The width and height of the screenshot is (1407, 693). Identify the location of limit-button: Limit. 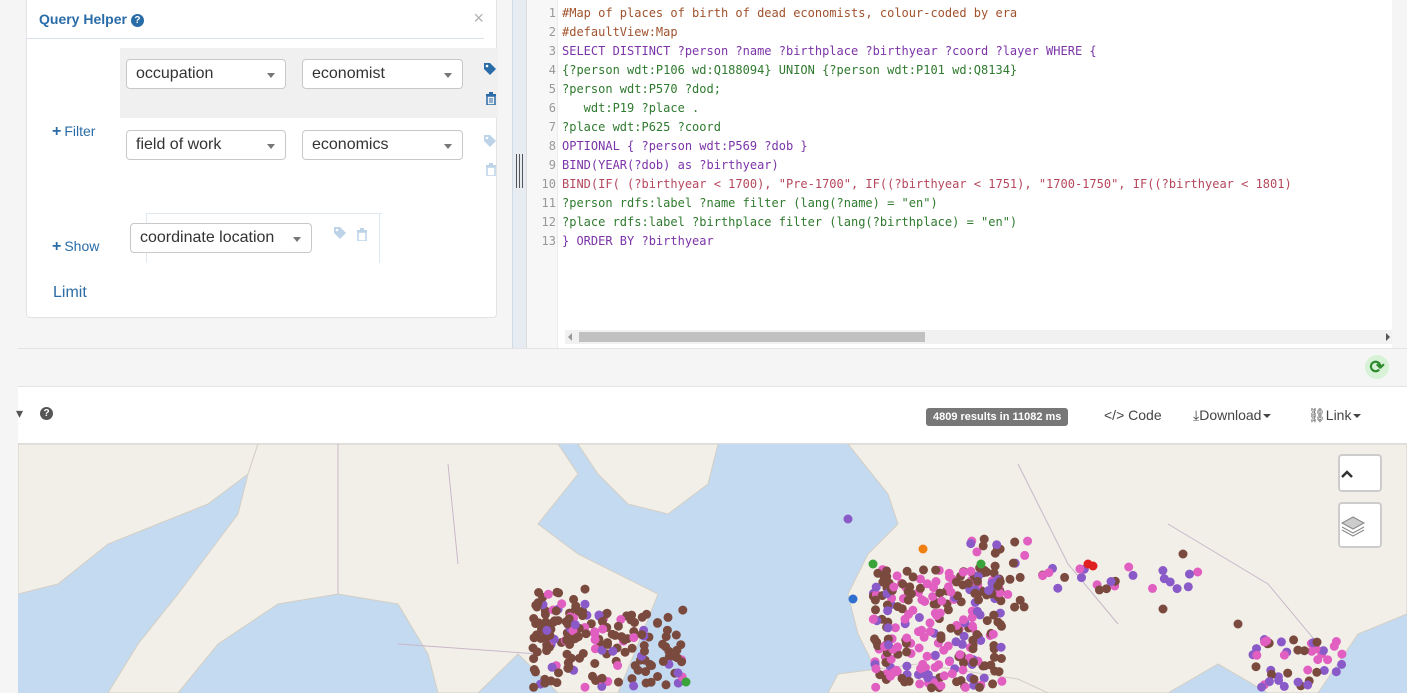
(70, 293).